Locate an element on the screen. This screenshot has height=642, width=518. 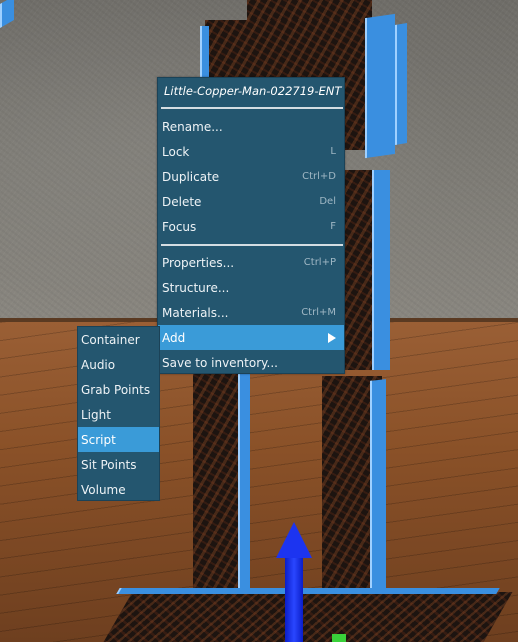
submenu-item-label: Sit Points is located at coordinates (109, 465).